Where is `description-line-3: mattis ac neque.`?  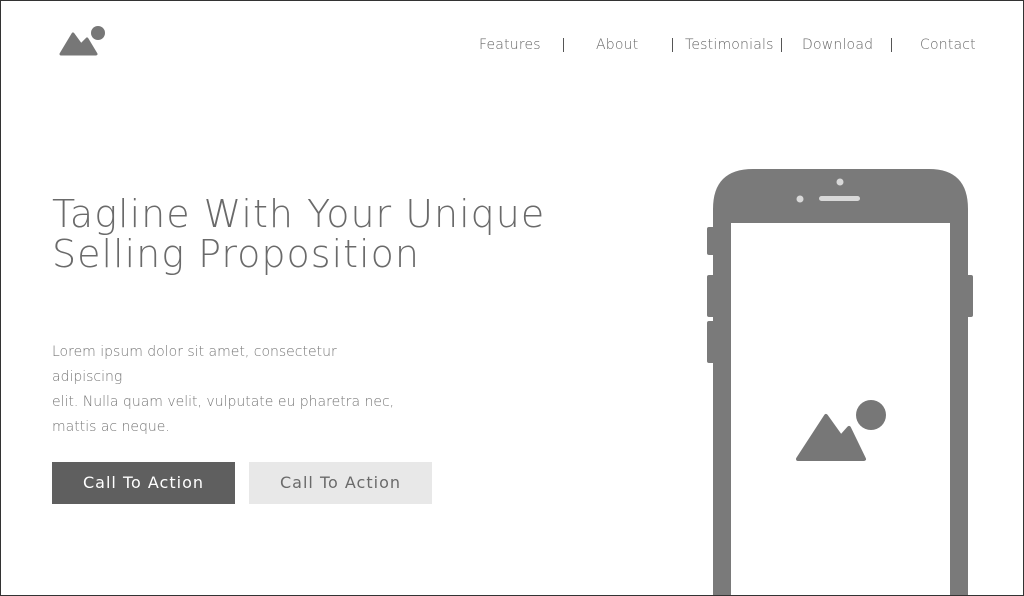
description-line-3: mattis ac neque. is located at coordinates (111, 427).